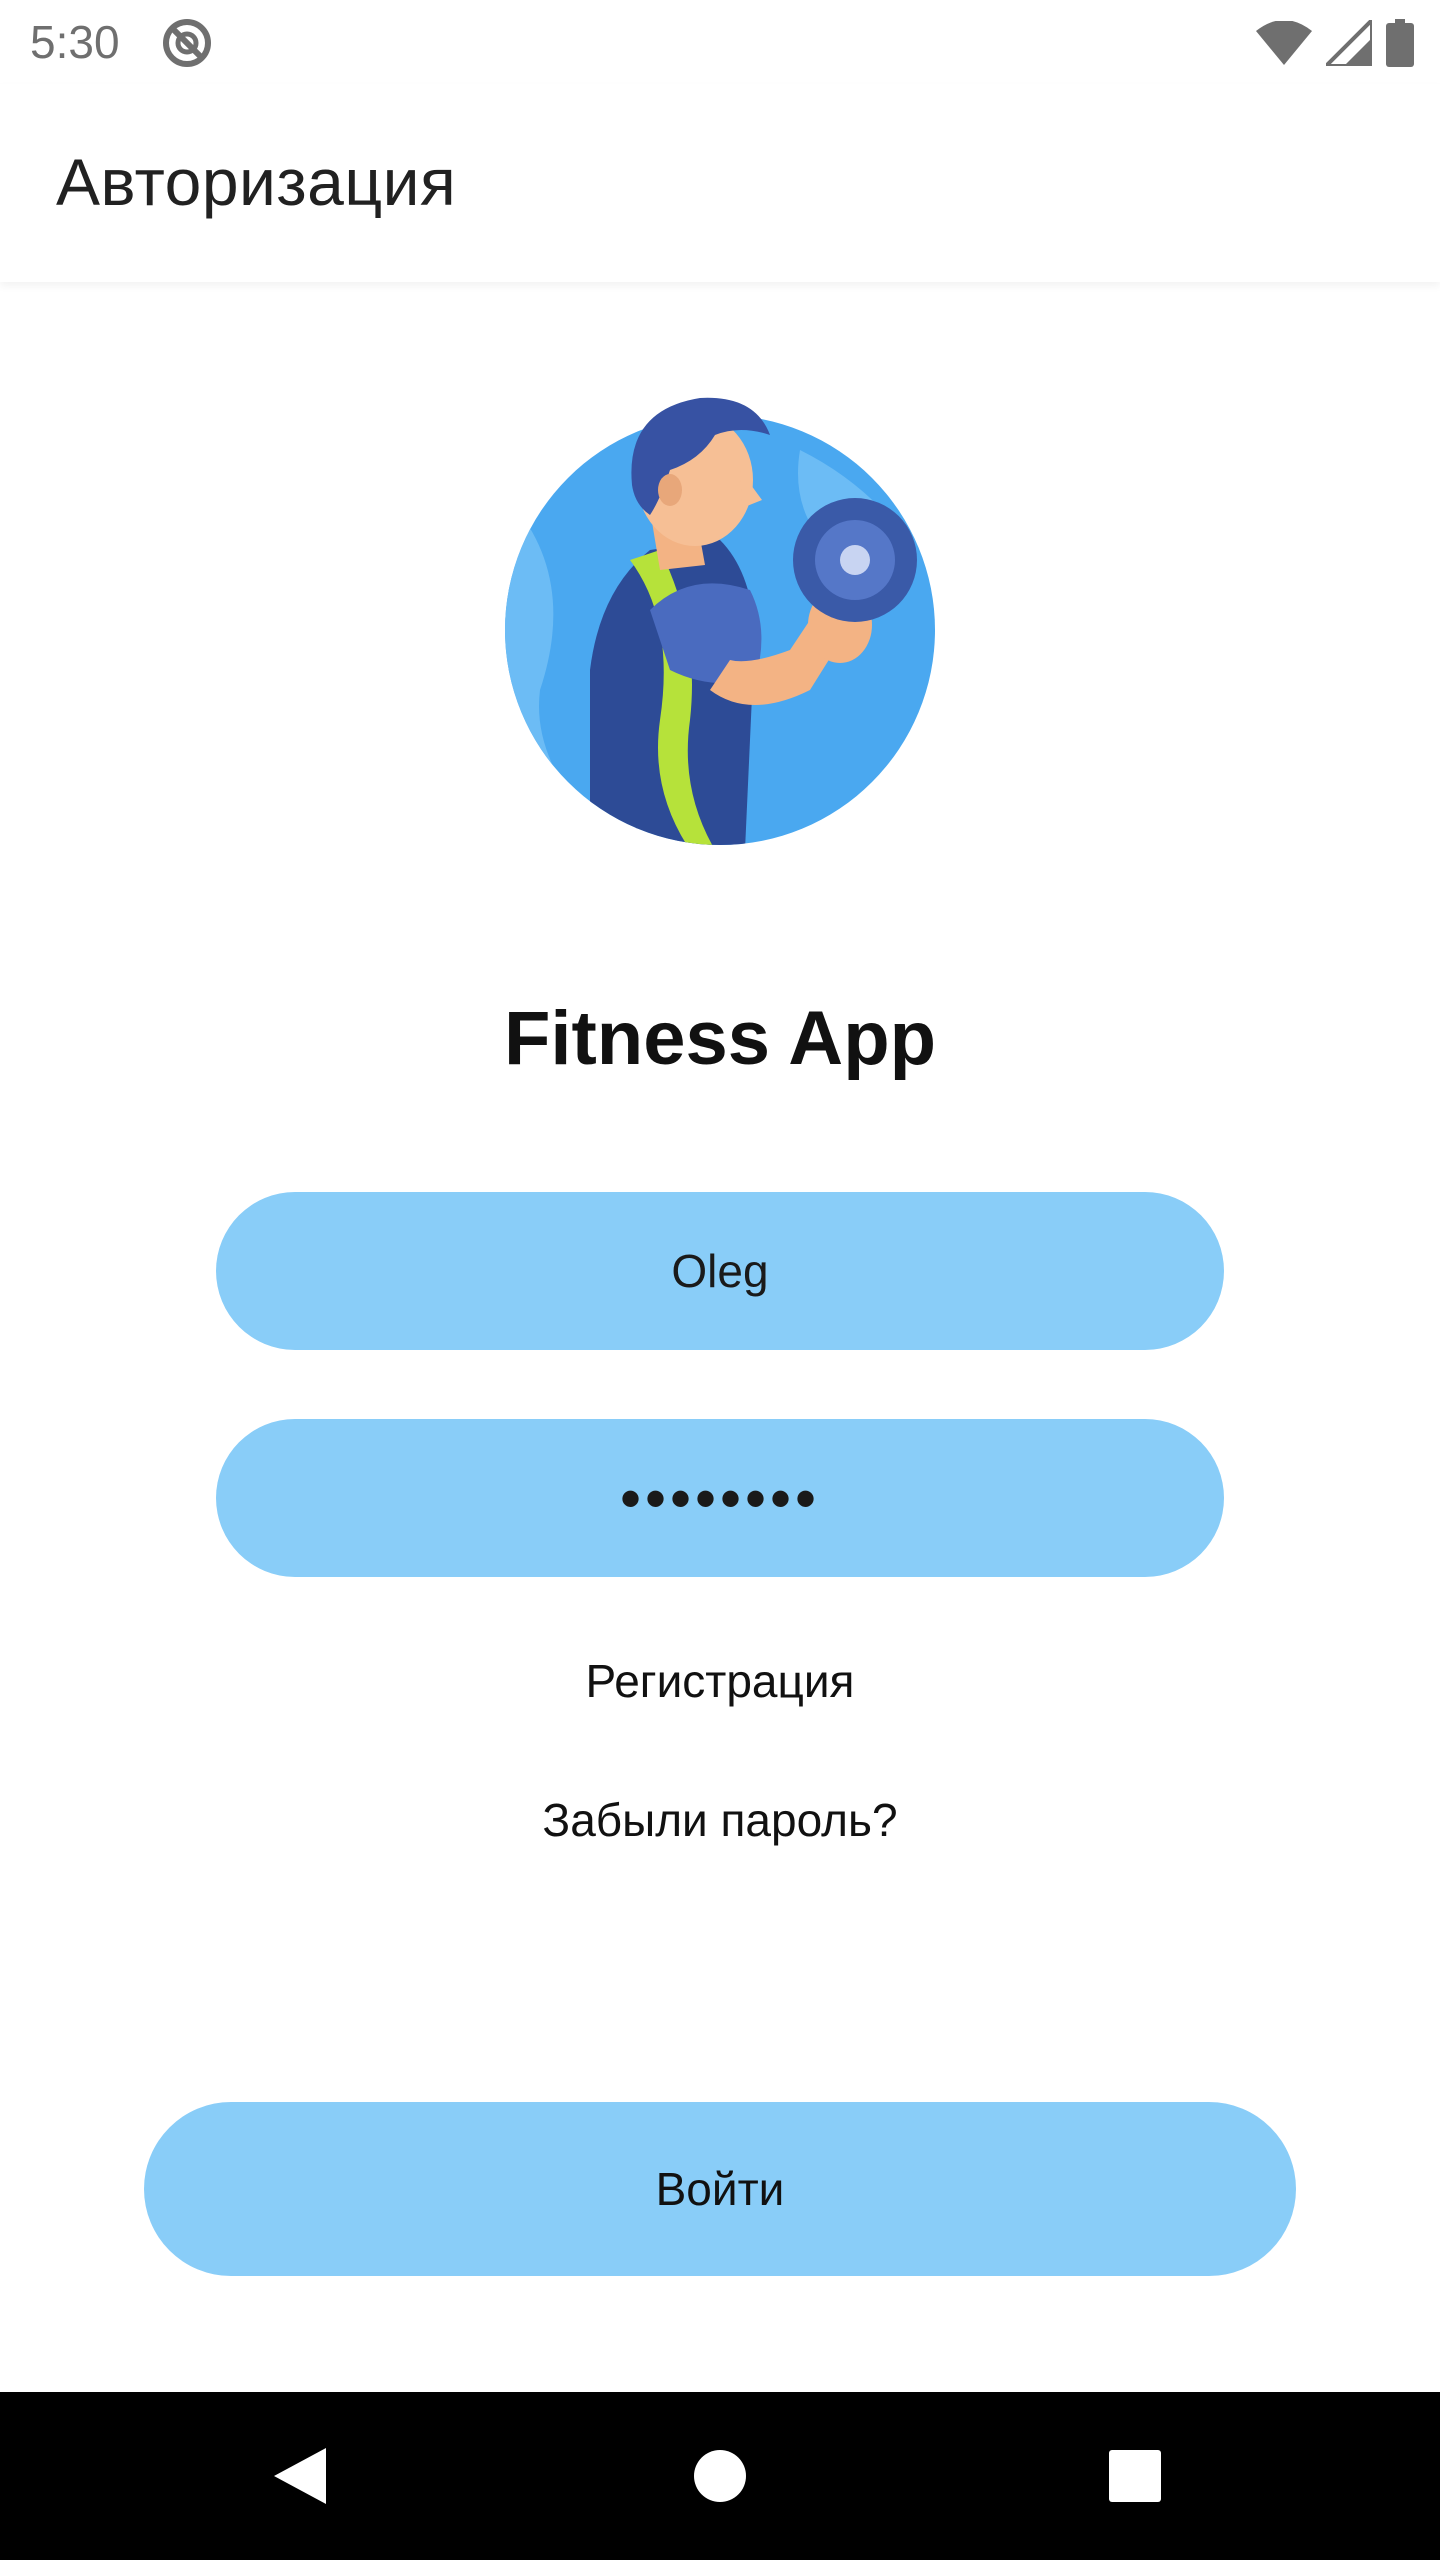 Image resolution: width=1440 pixels, height=2560 pixels. I want to click on battery-icon, so click(1400, 43).